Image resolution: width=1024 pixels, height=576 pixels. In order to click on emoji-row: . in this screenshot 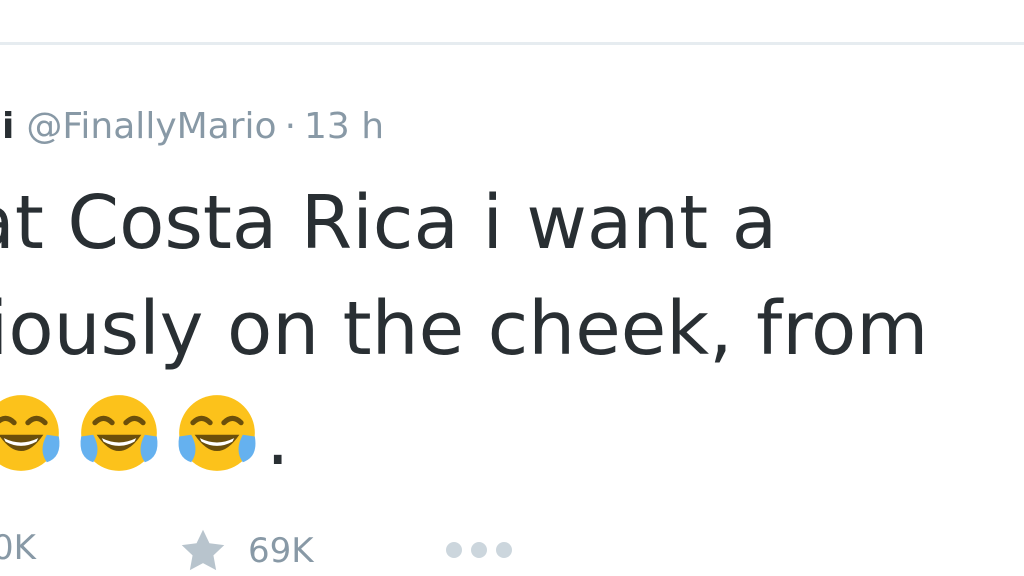, I will do `click(145, 431)`.